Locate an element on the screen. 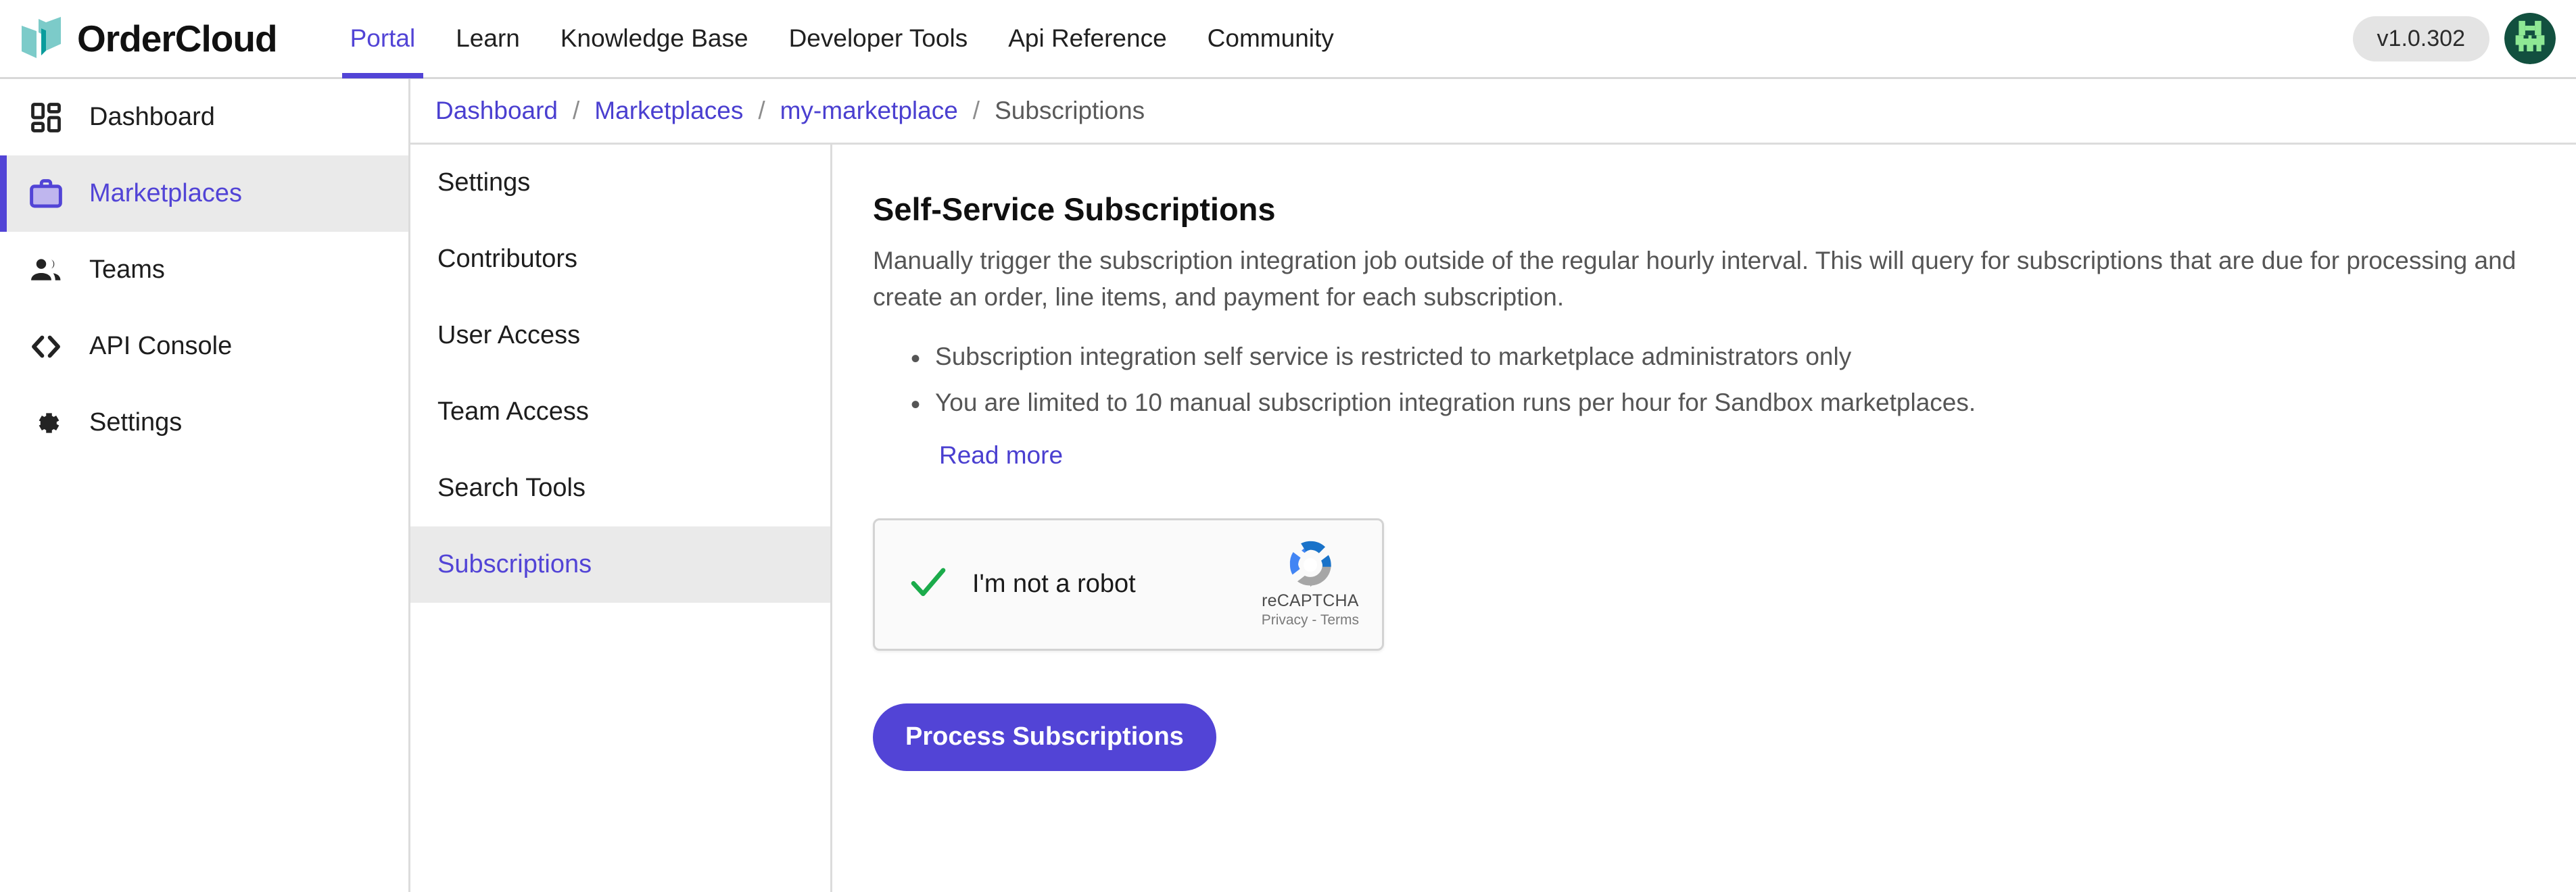  nav-item-knowledge-base: Knowledge Base is located at coordinates (654, 39).